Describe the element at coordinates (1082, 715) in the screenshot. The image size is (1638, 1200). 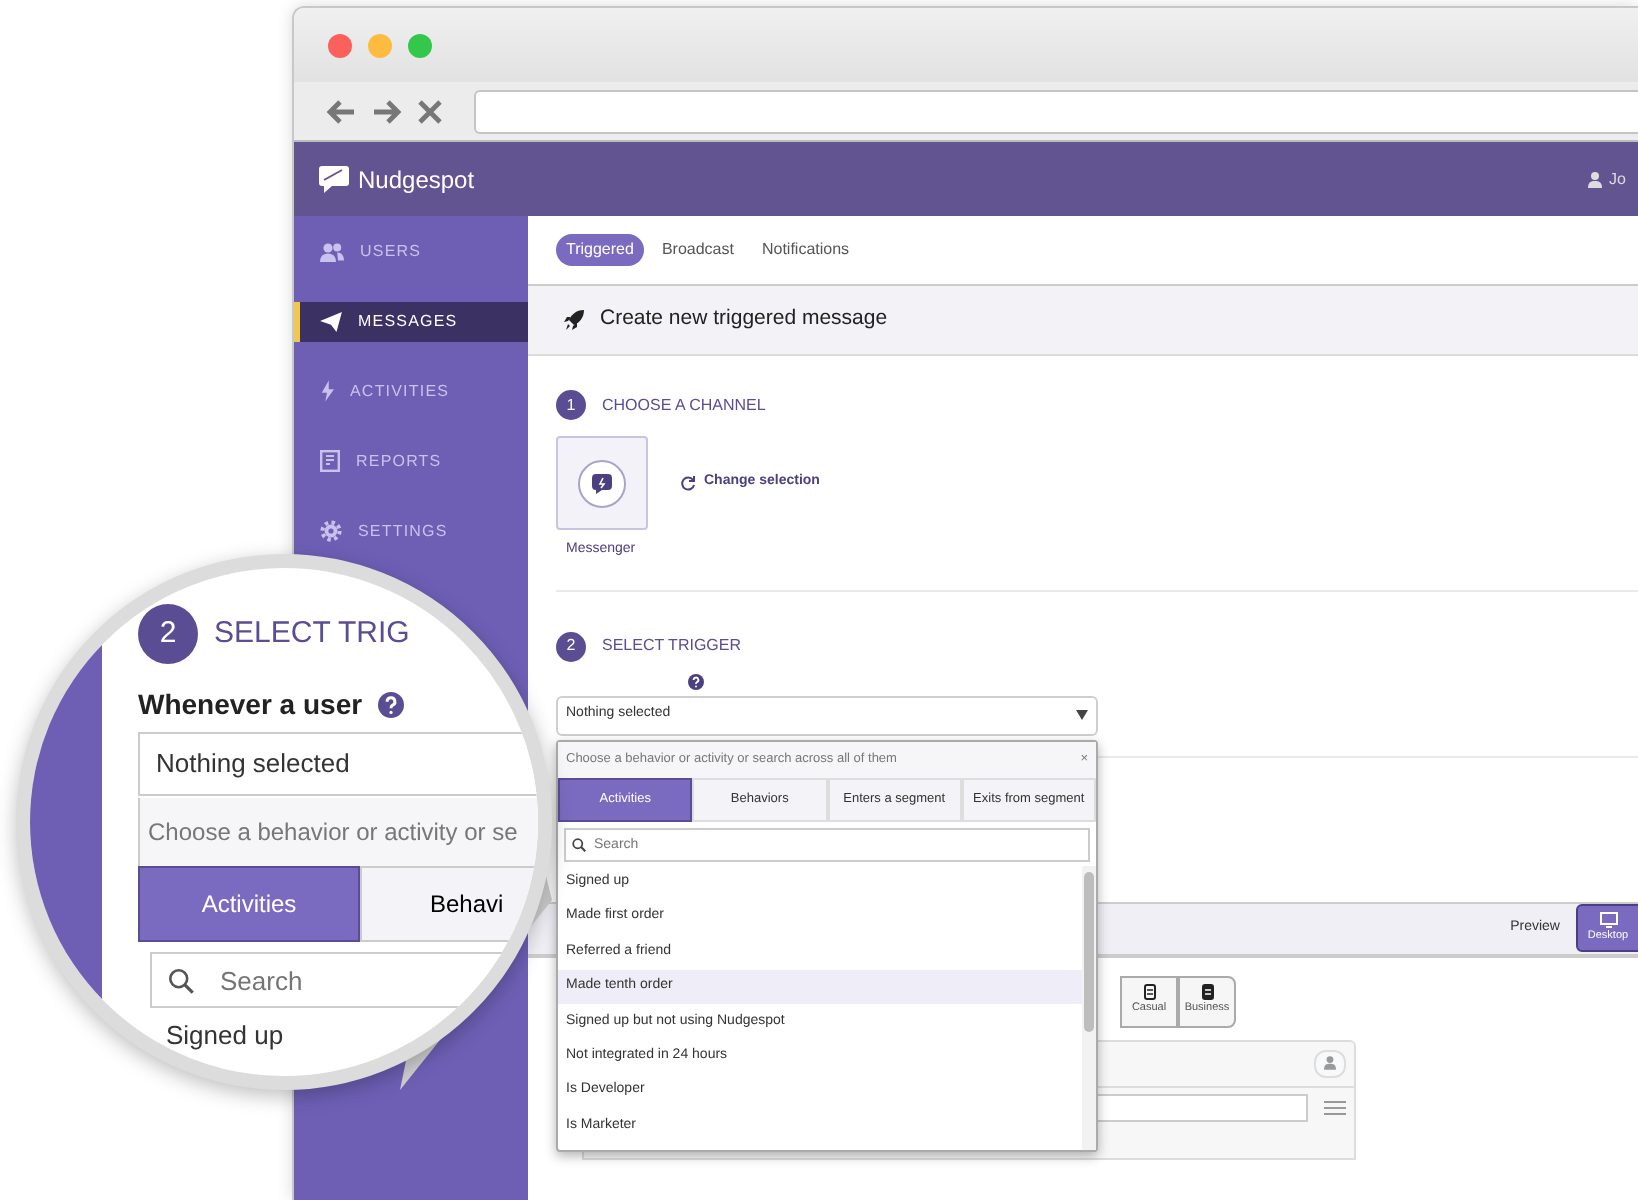
I see `caret-icon` at that location.